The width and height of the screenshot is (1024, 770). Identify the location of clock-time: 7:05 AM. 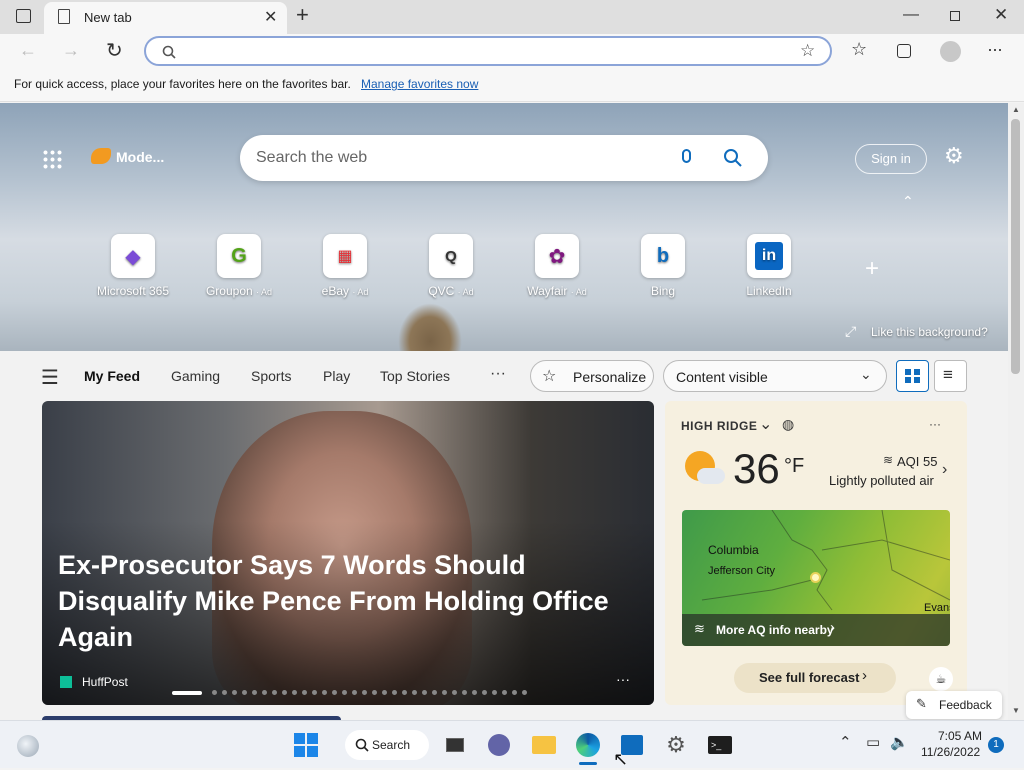
(960, 736).